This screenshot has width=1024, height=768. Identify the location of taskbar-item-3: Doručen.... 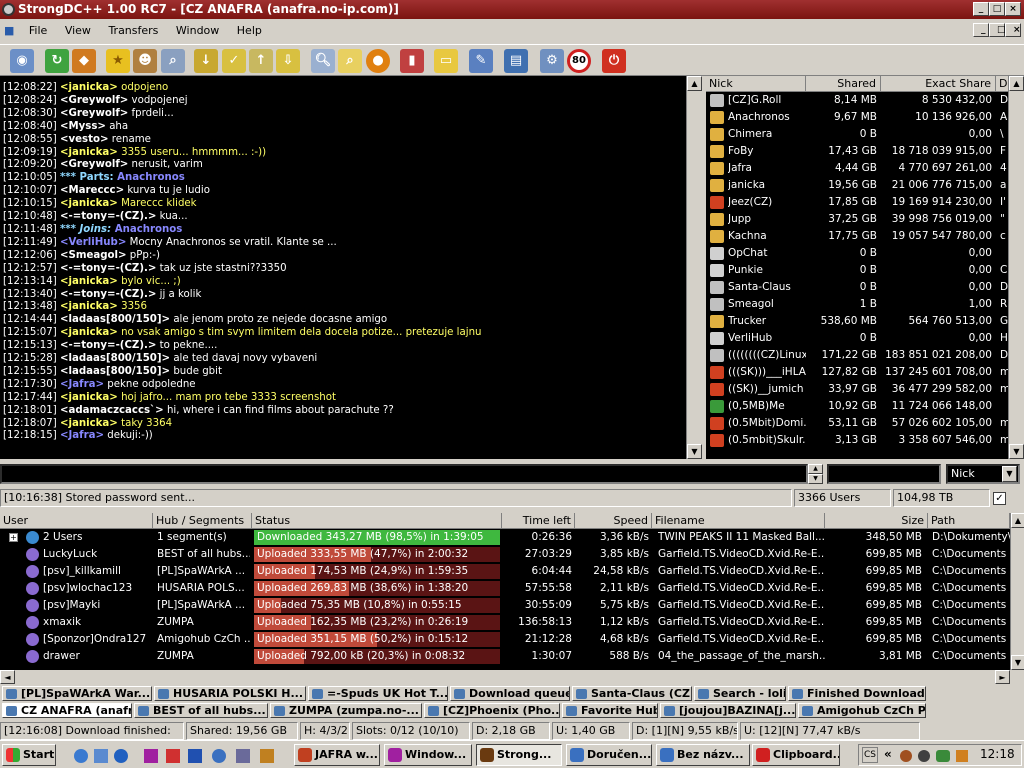
(609, 755).